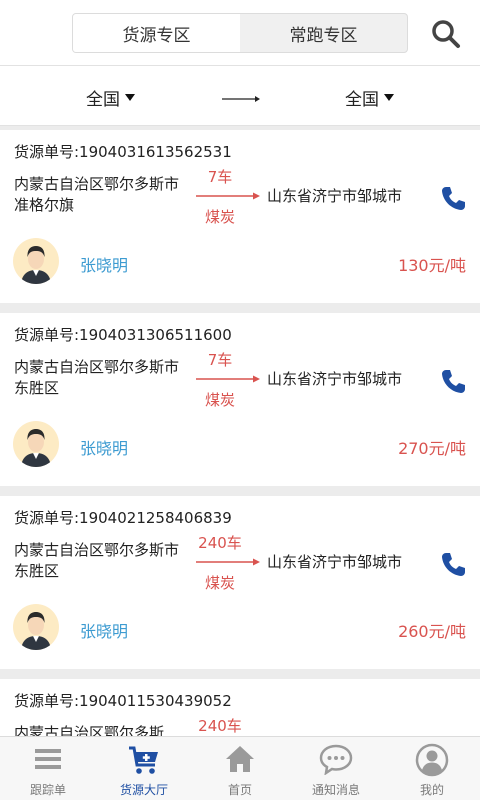 The height and width of the screenshot is (800, 480). What do you see at coordinates (240, 707) in the screenshot?
I see `cargo-card: 货源单号:1904011530439052 内蒙古自治区鄂尔多斯 240车` at bounding box center [240, 707].